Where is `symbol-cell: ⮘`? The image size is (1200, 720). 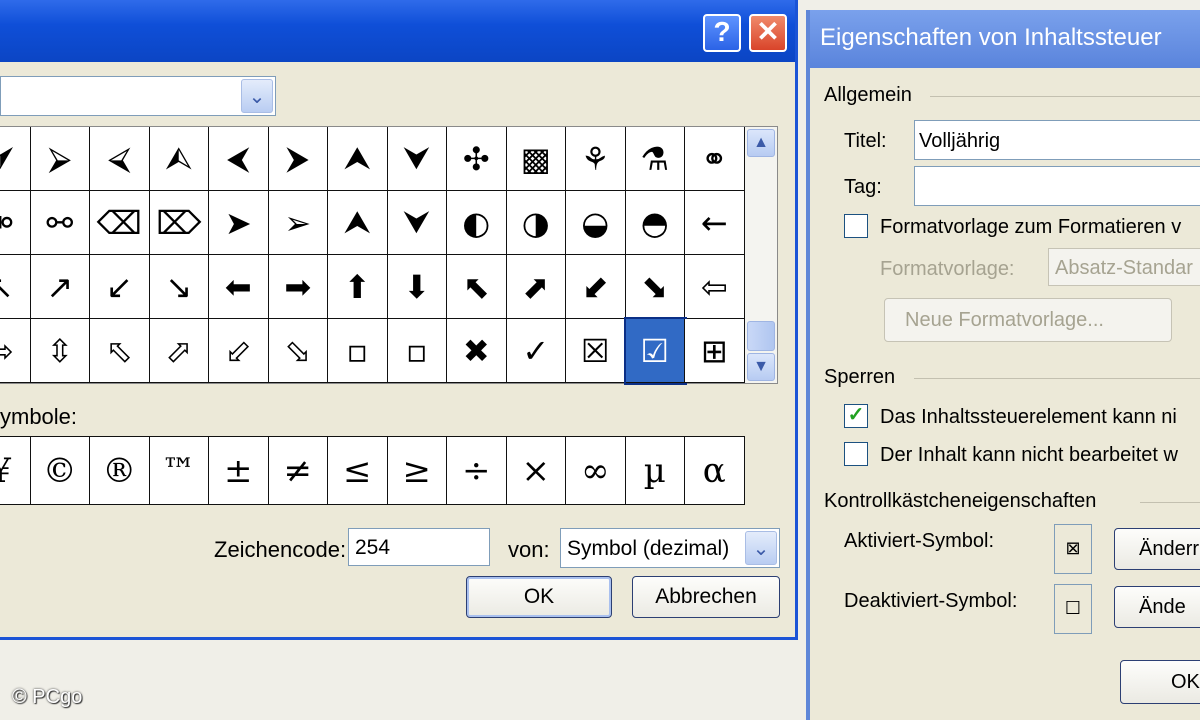
symbol-cell: ⮘ is located at coordinates (120, 159).